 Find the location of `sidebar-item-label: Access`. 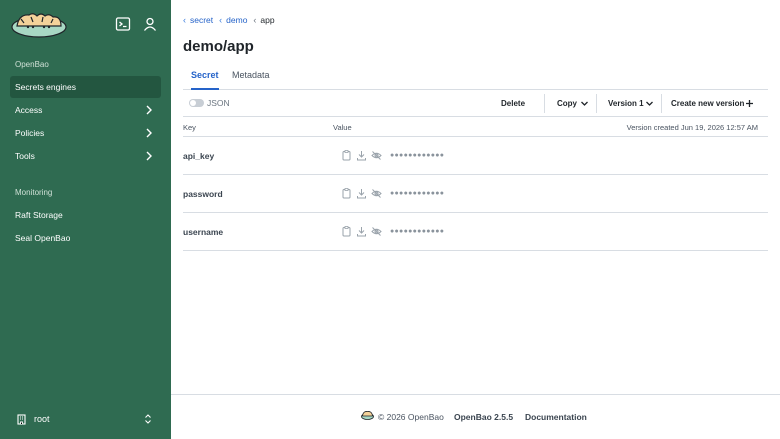

sidebar-item-label: Access is located at coordinates (29, 110).